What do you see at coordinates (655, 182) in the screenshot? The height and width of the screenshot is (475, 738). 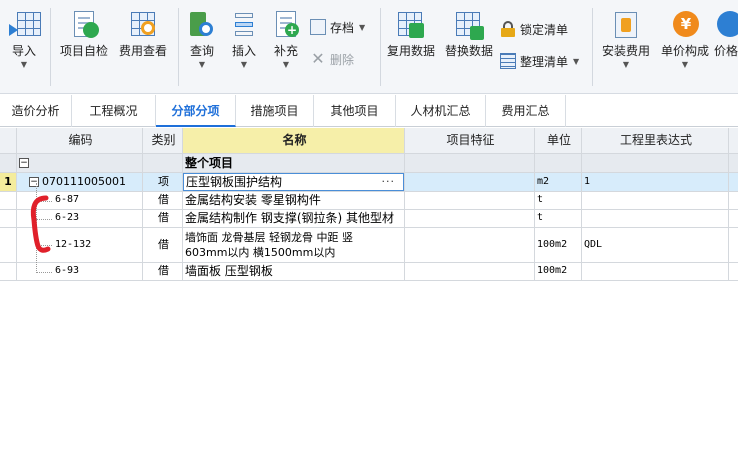 I see `quantity-expr-cell: 1` at bounding box center [655, 182].